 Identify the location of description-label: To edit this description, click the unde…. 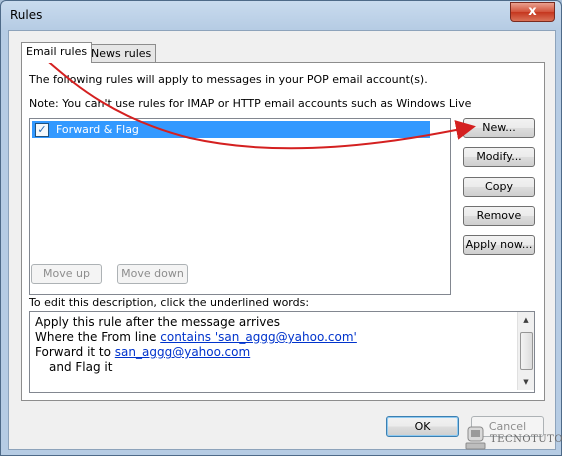
(169, 302).